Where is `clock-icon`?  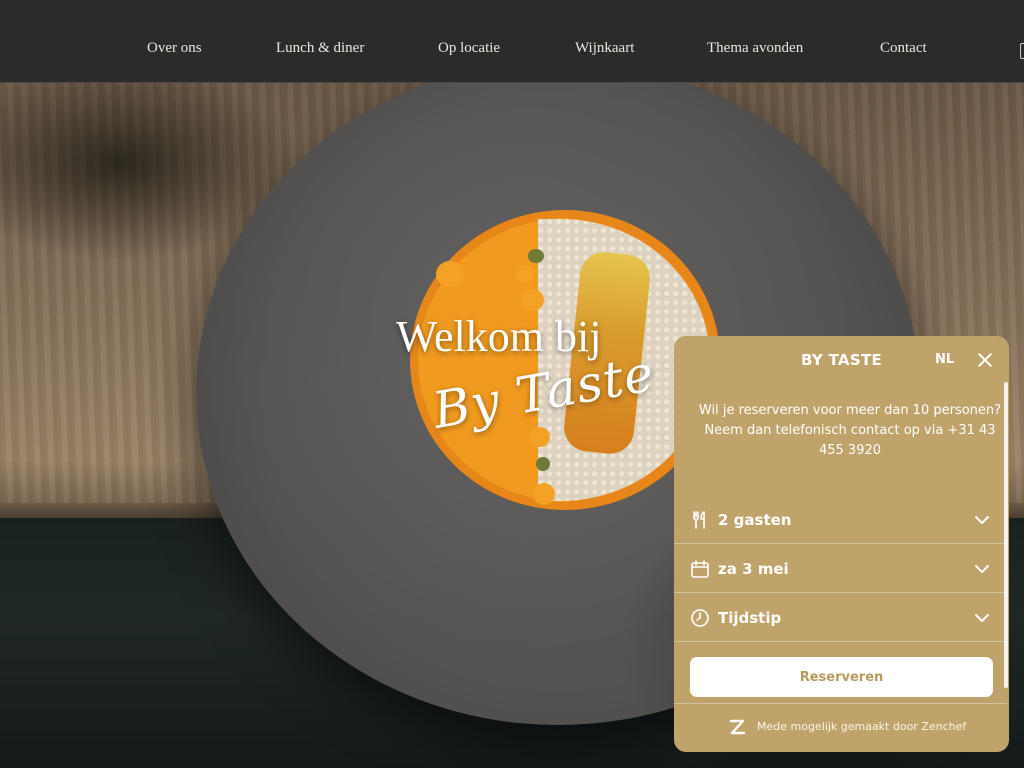
clock-icon is located at coordinates (700, 618).